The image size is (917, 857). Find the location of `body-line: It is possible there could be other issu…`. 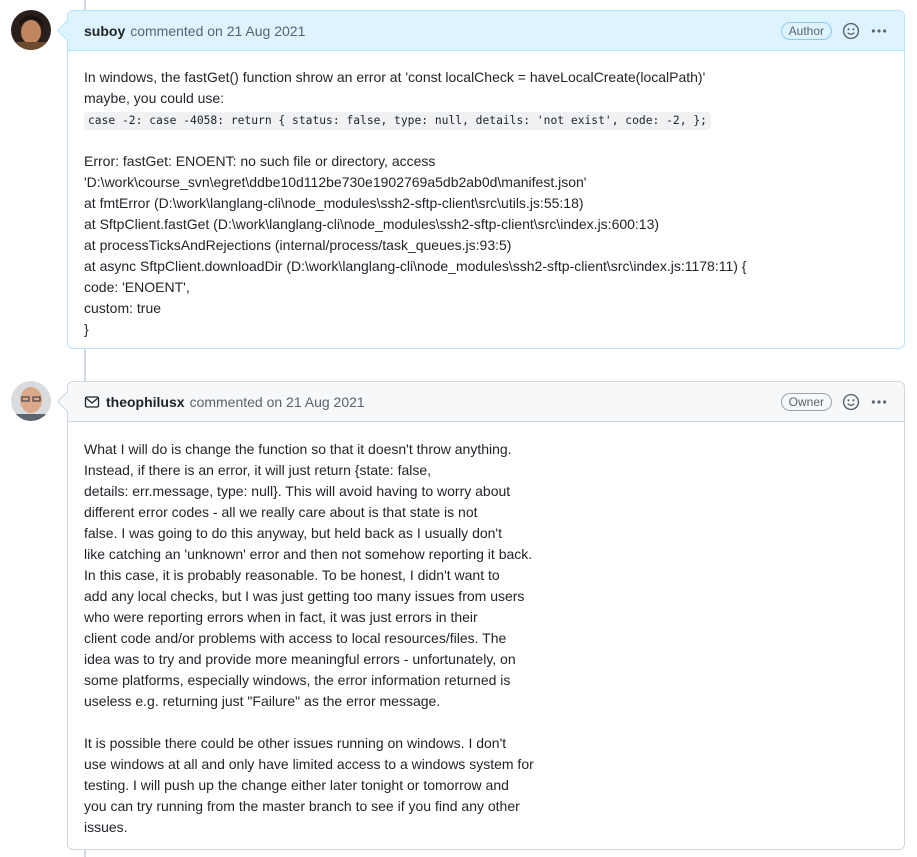

body-line: It is possible there could be other issu… is located at coordinates (295, 743).